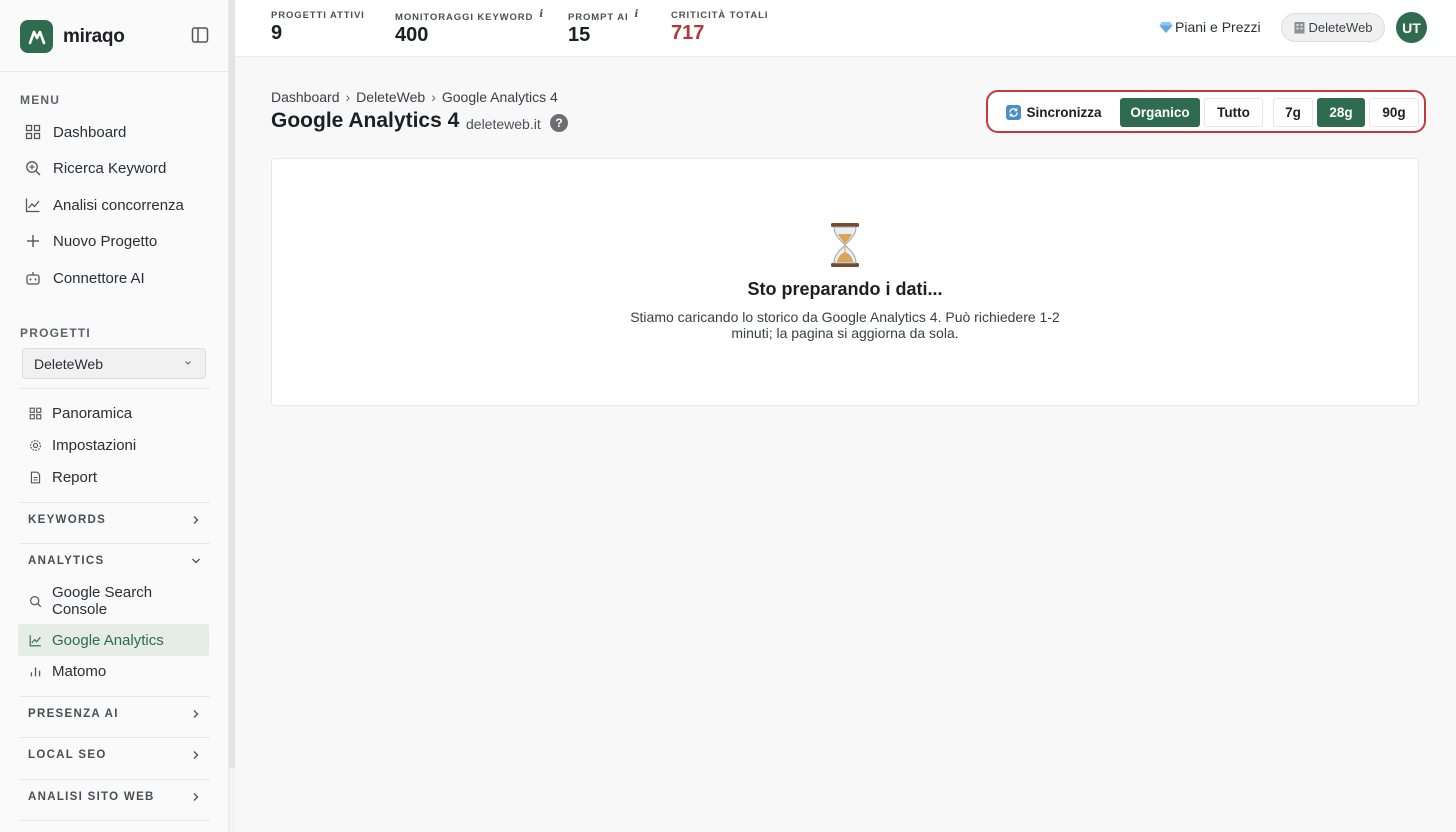 This screenshot has width=1456, height=832. What do you see at coordinates (1299, 28) in the screenshot?
I see `building-icon` at bounding box center [1299, 28].